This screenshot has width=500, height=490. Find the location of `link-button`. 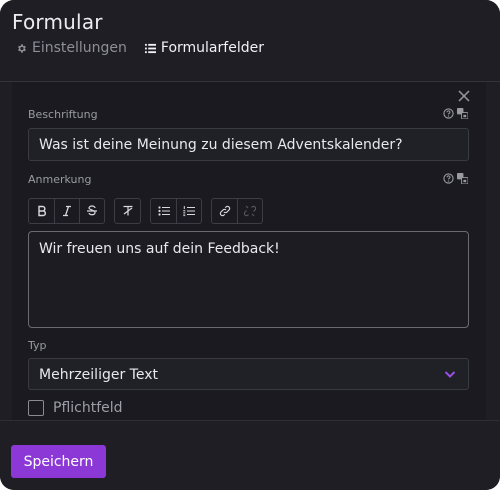

link-button is located at coordinates (224, 211).